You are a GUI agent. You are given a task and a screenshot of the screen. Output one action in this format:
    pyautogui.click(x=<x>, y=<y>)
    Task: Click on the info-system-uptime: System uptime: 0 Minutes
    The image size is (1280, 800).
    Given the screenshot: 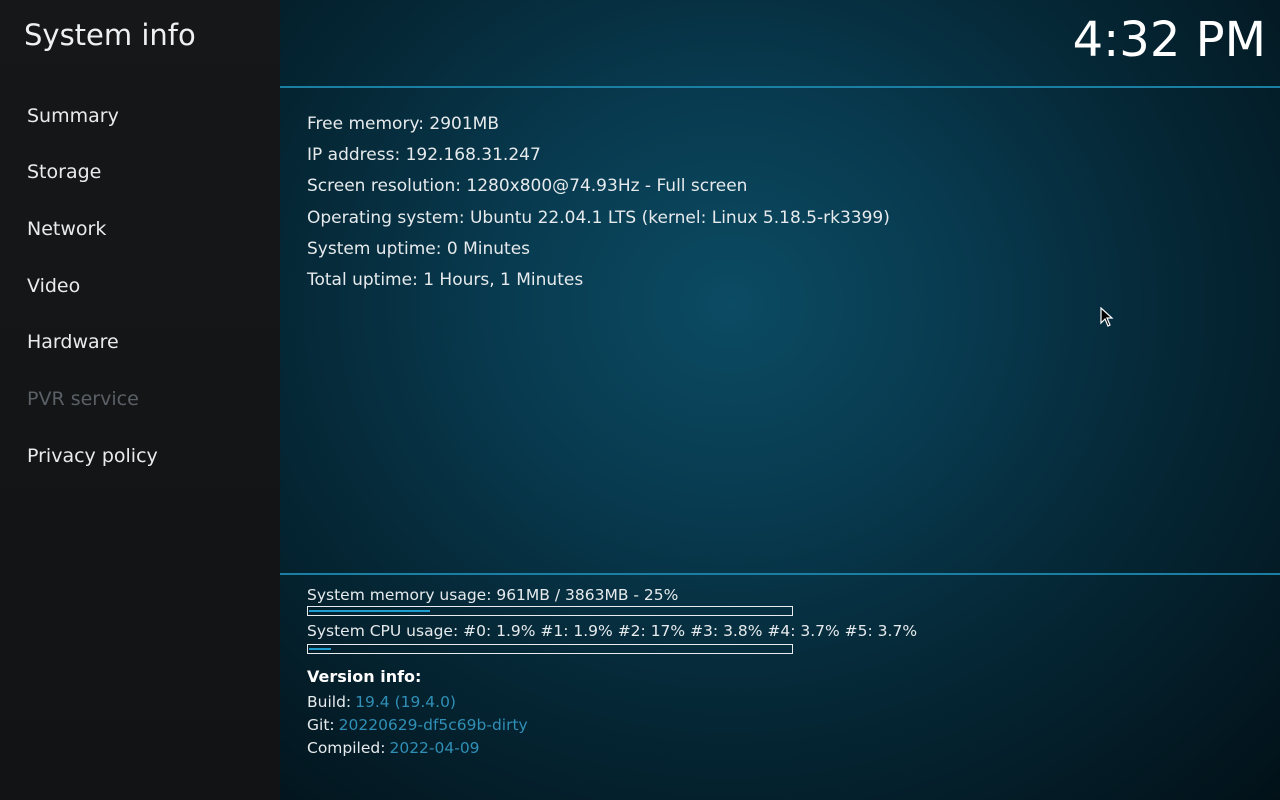 What is the action you would take?
    pyautogui.click(x=419, y=249)
    